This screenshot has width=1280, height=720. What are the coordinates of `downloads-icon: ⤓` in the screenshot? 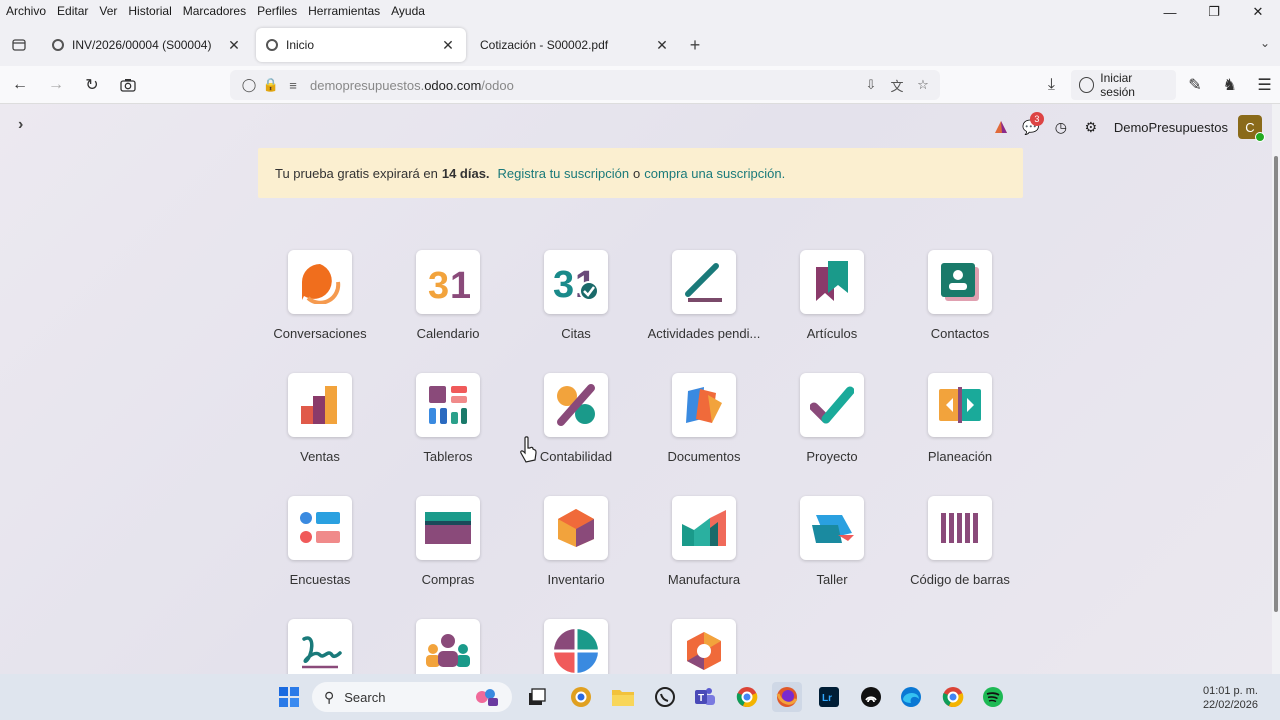 It's located at (1051, 85).